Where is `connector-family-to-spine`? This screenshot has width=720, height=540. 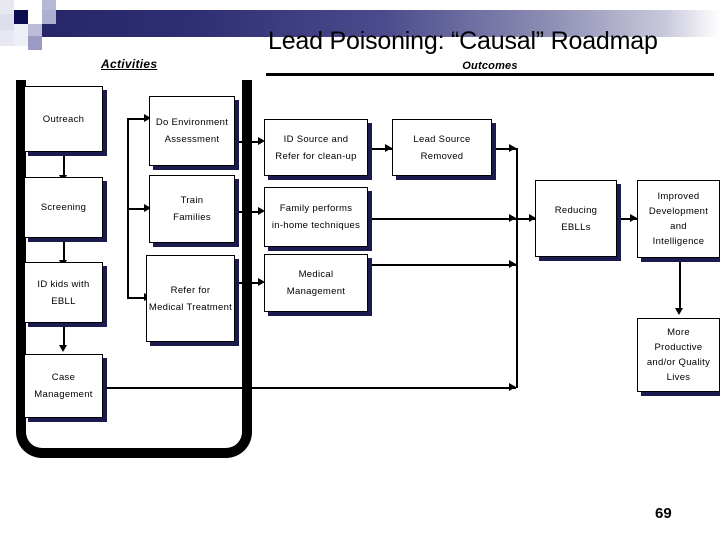 connector-family-to-spine is located at coordinates (442, 219).